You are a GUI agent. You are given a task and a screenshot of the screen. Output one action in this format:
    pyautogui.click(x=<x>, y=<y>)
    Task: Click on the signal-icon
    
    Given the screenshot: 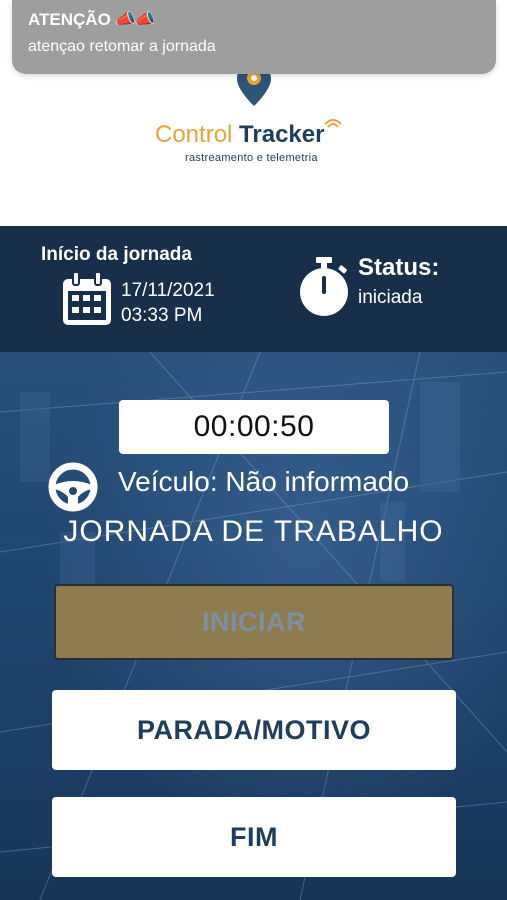 What is the action you would take?
    pyautogui.click(x=333, y=123)
    